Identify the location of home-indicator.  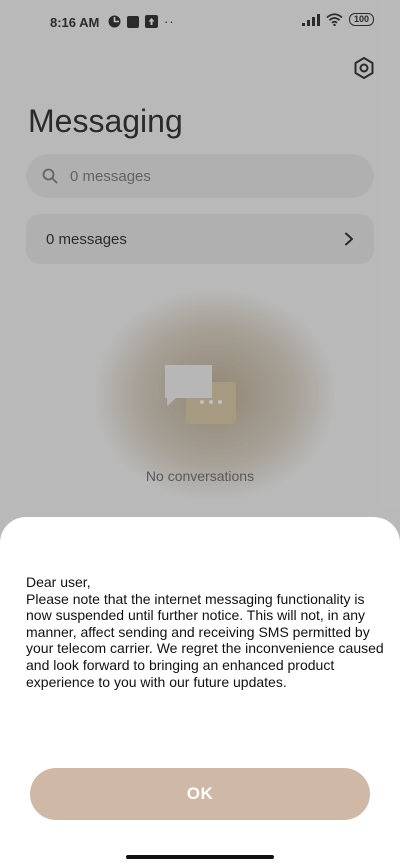
(200, 857).